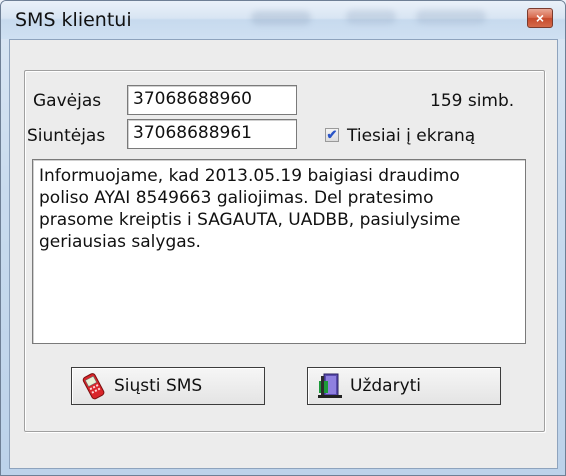 Image resolution: width=566 pixels, height=476 pixels. What do you see at coordinates (212, 100) in the screenshot?
I see `recipient-input: 37068688960` at bounding box center [212, 100].